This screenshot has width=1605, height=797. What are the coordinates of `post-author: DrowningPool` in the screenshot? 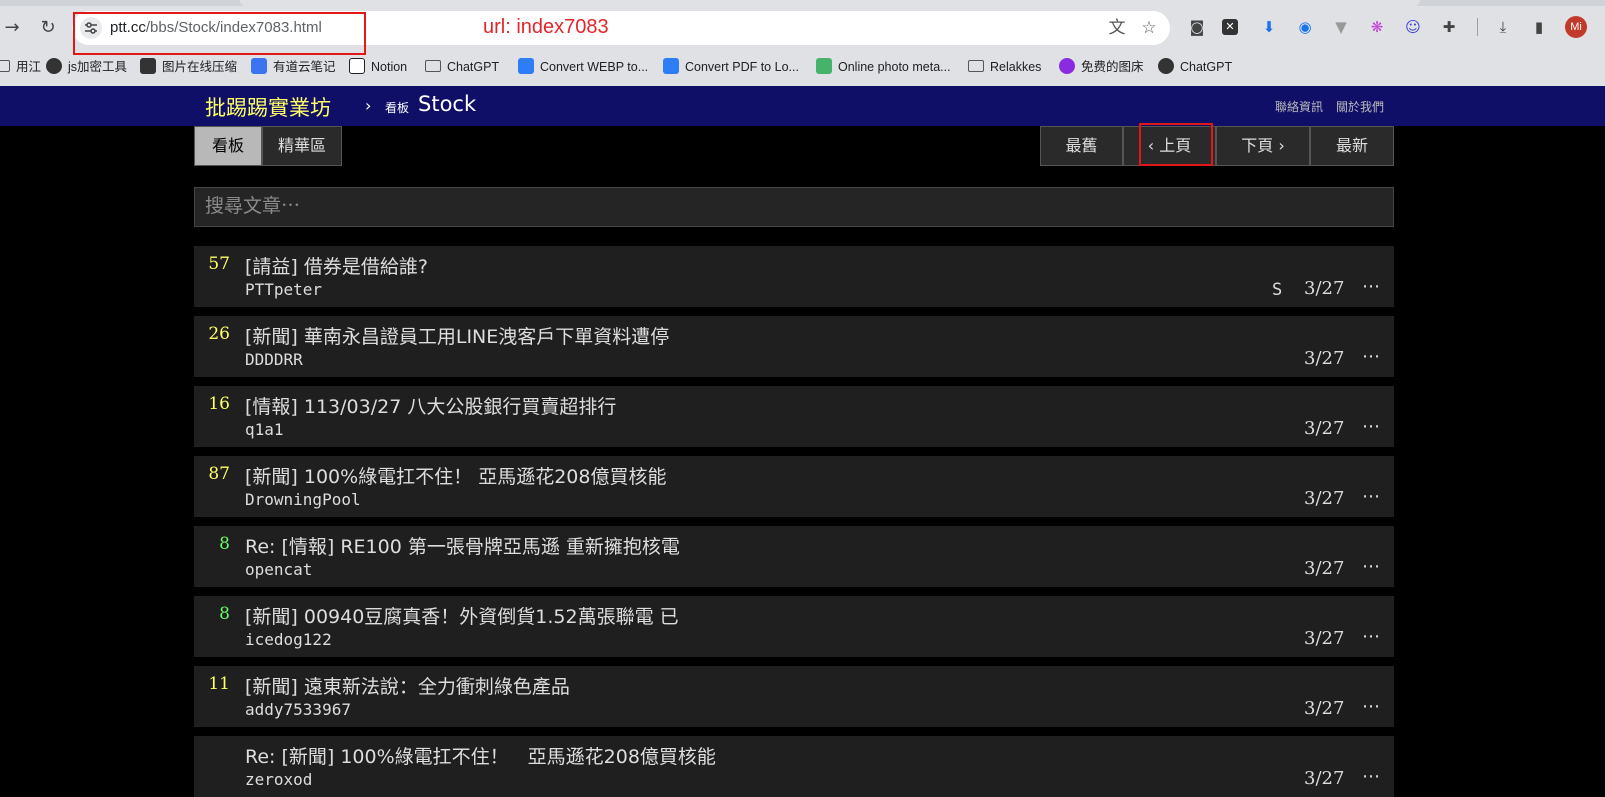 It's located at (303, 499).